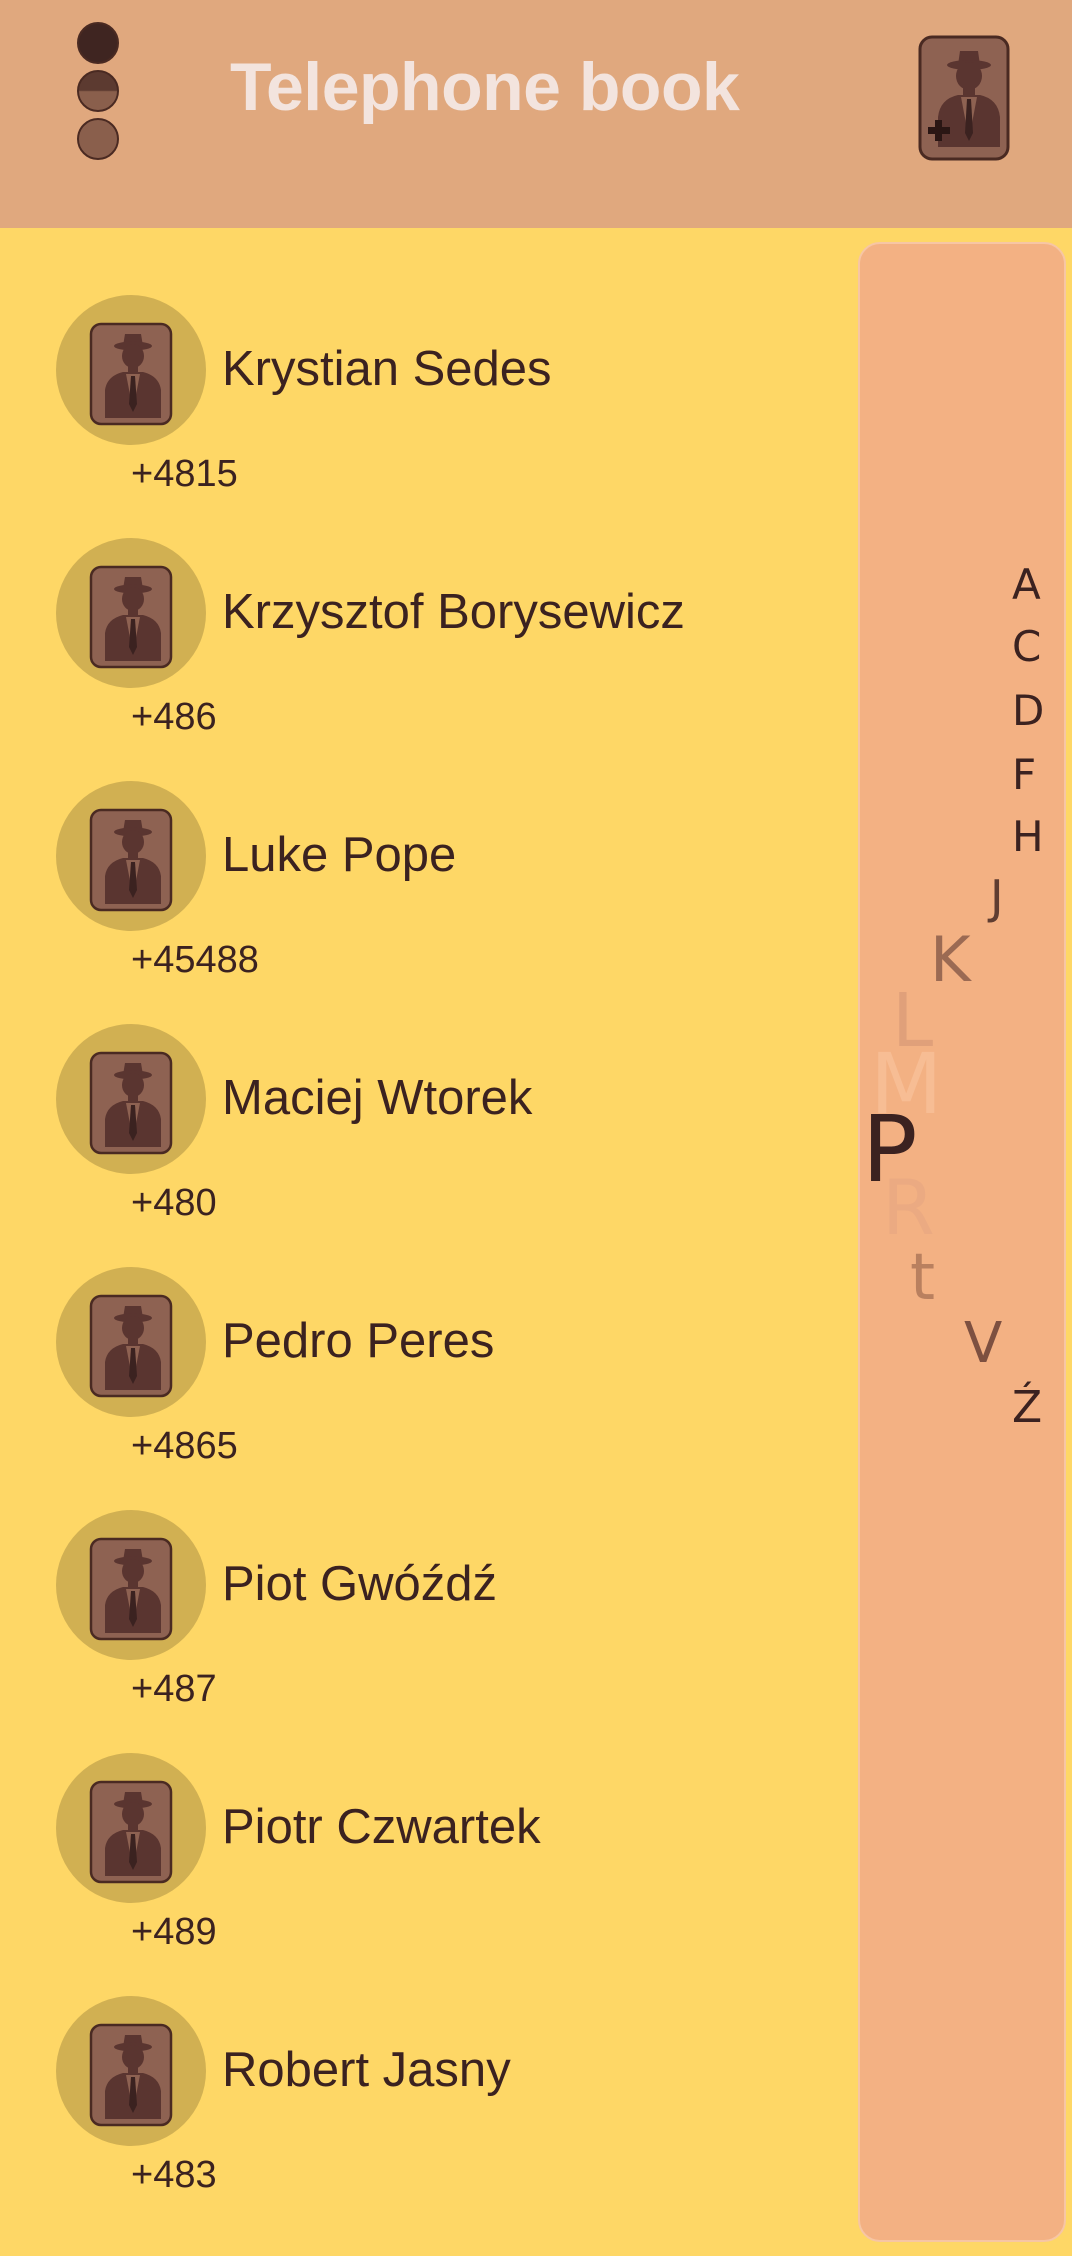  I want to click on contact-list-item: Krzysztof Borysewicz +486, so click(425, 604).